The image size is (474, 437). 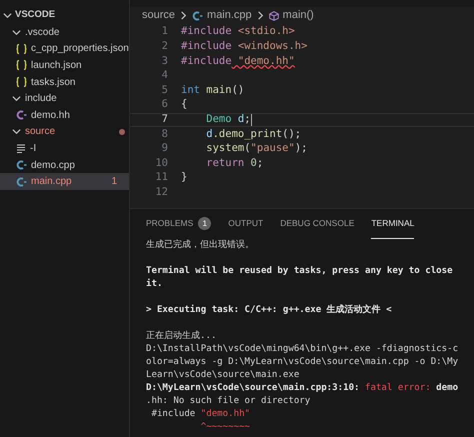 I want to click on file-item: main.cpp 1, so click(x=64, y=181).